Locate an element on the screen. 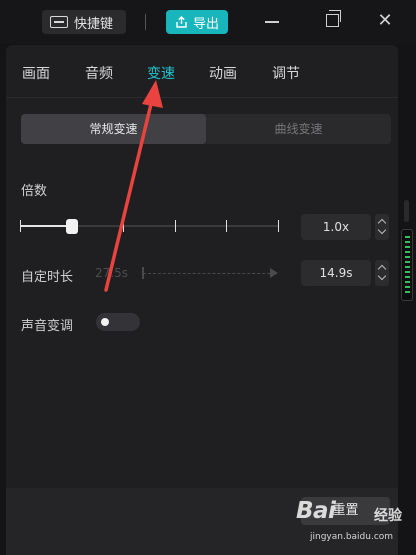 Image resolution: width=416 pixels, height=555 pixels. tab-speed: 变速 is located at coordinates (161, 73).